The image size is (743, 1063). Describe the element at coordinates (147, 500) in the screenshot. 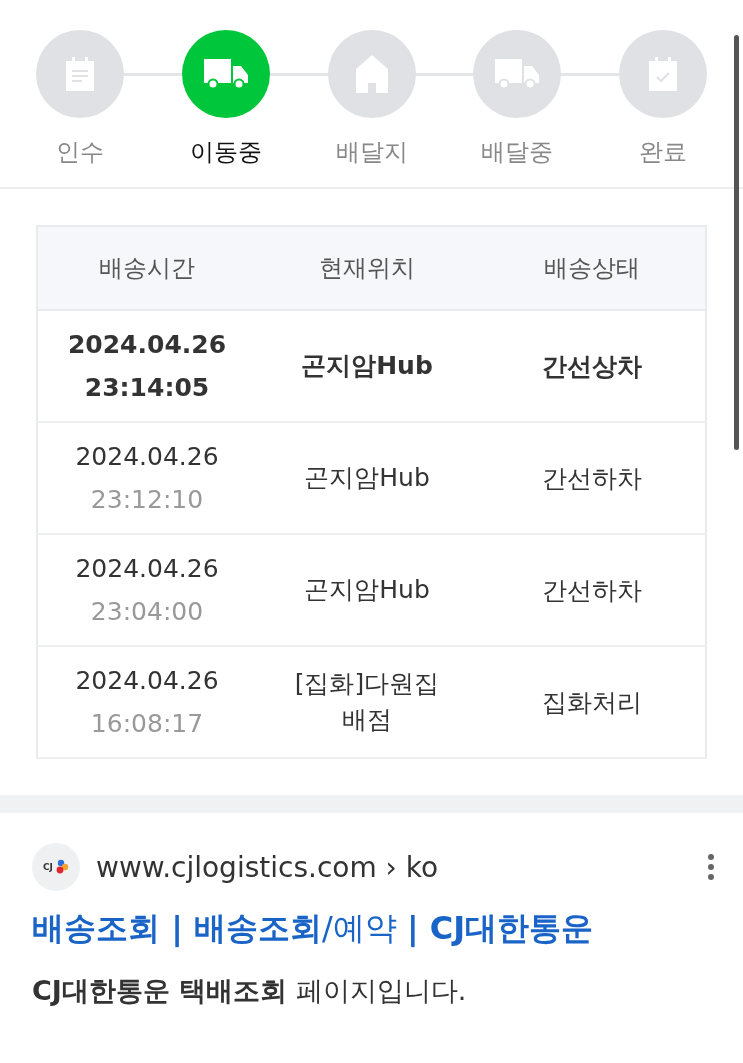

I see `time-text: 23:12:10` at that location.